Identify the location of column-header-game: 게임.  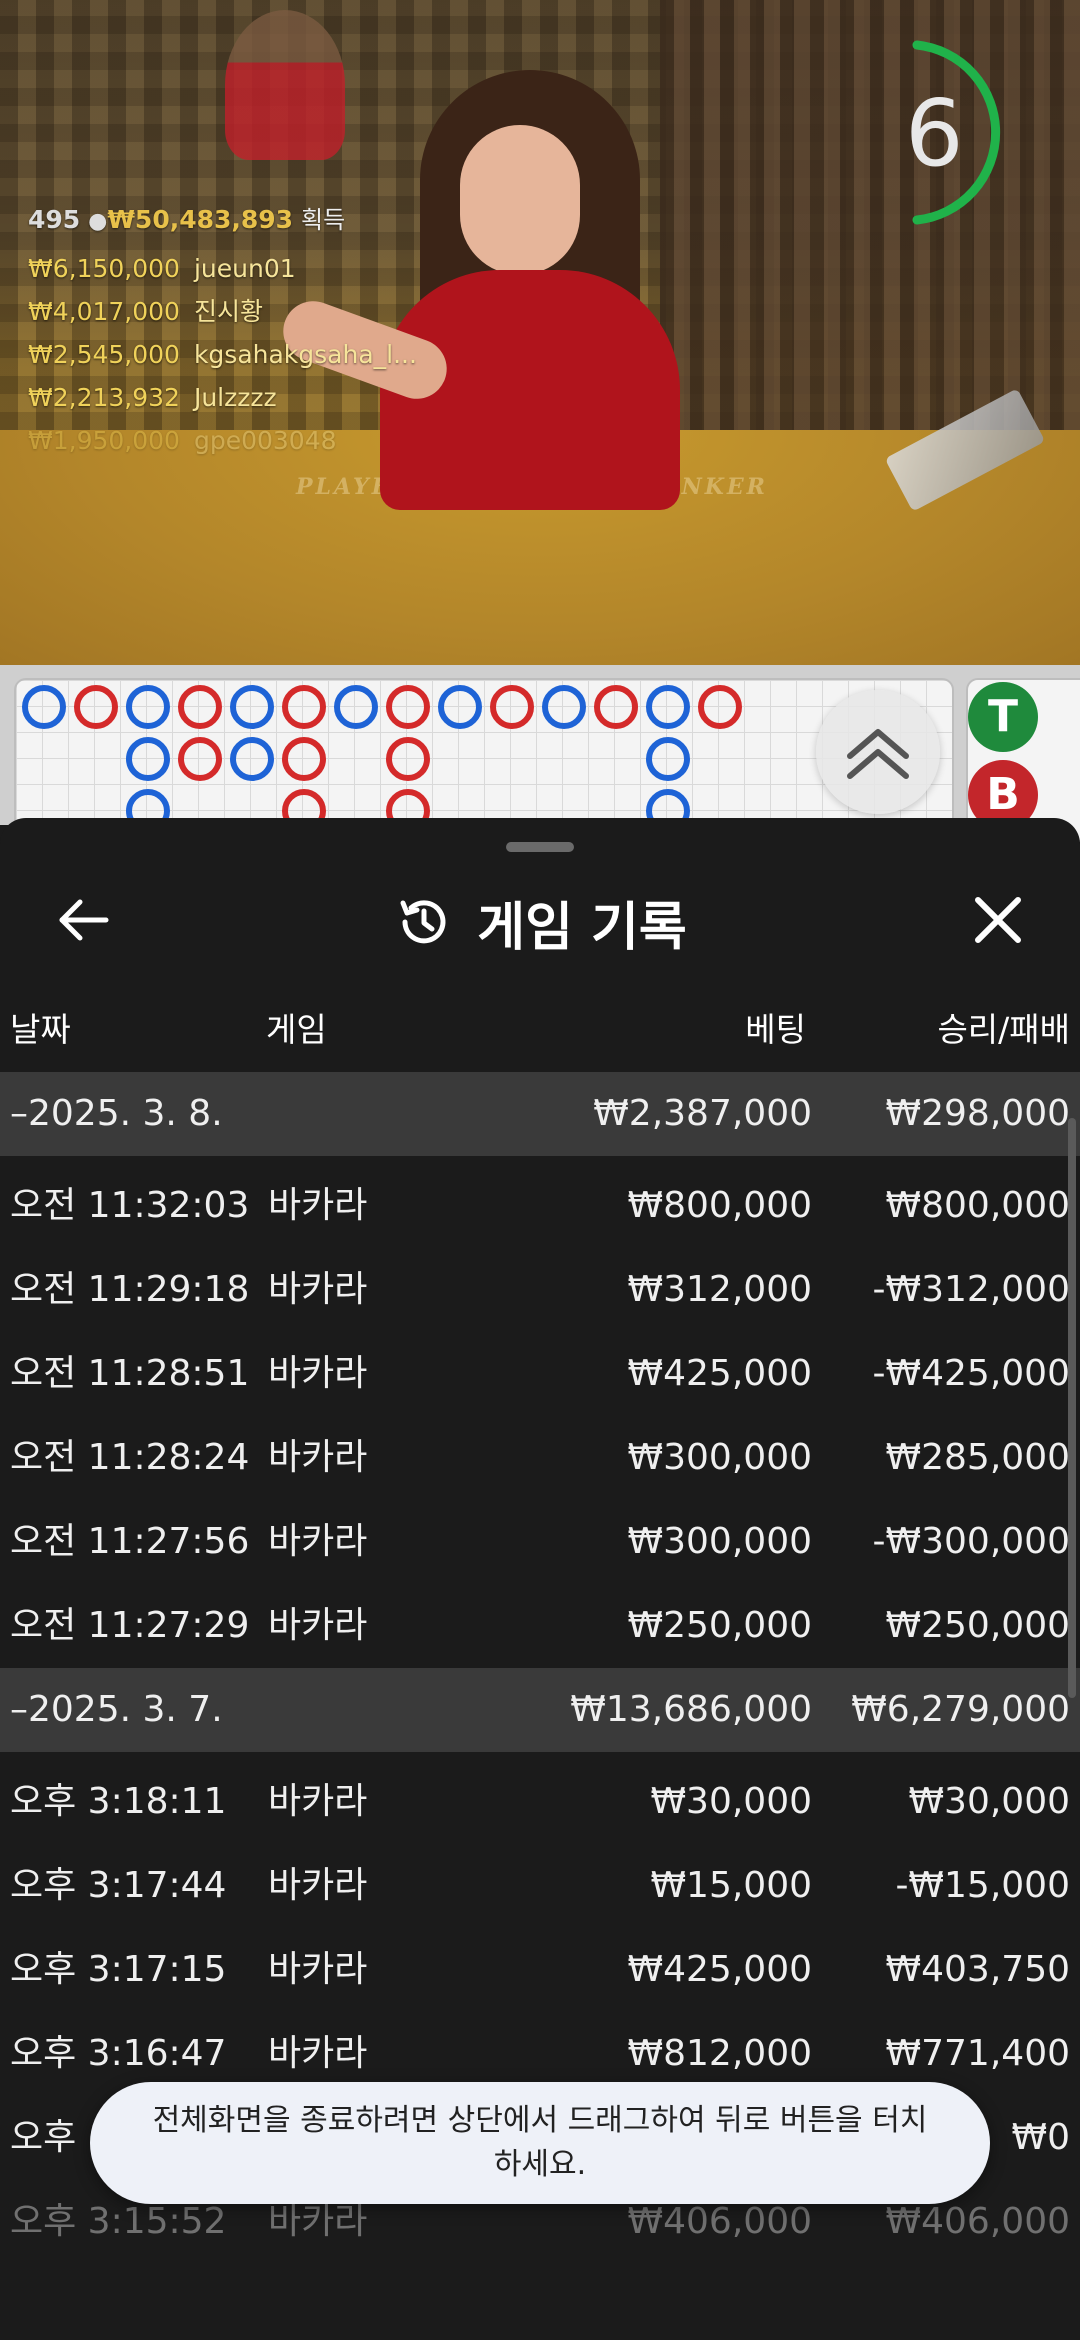
(296, 1030).